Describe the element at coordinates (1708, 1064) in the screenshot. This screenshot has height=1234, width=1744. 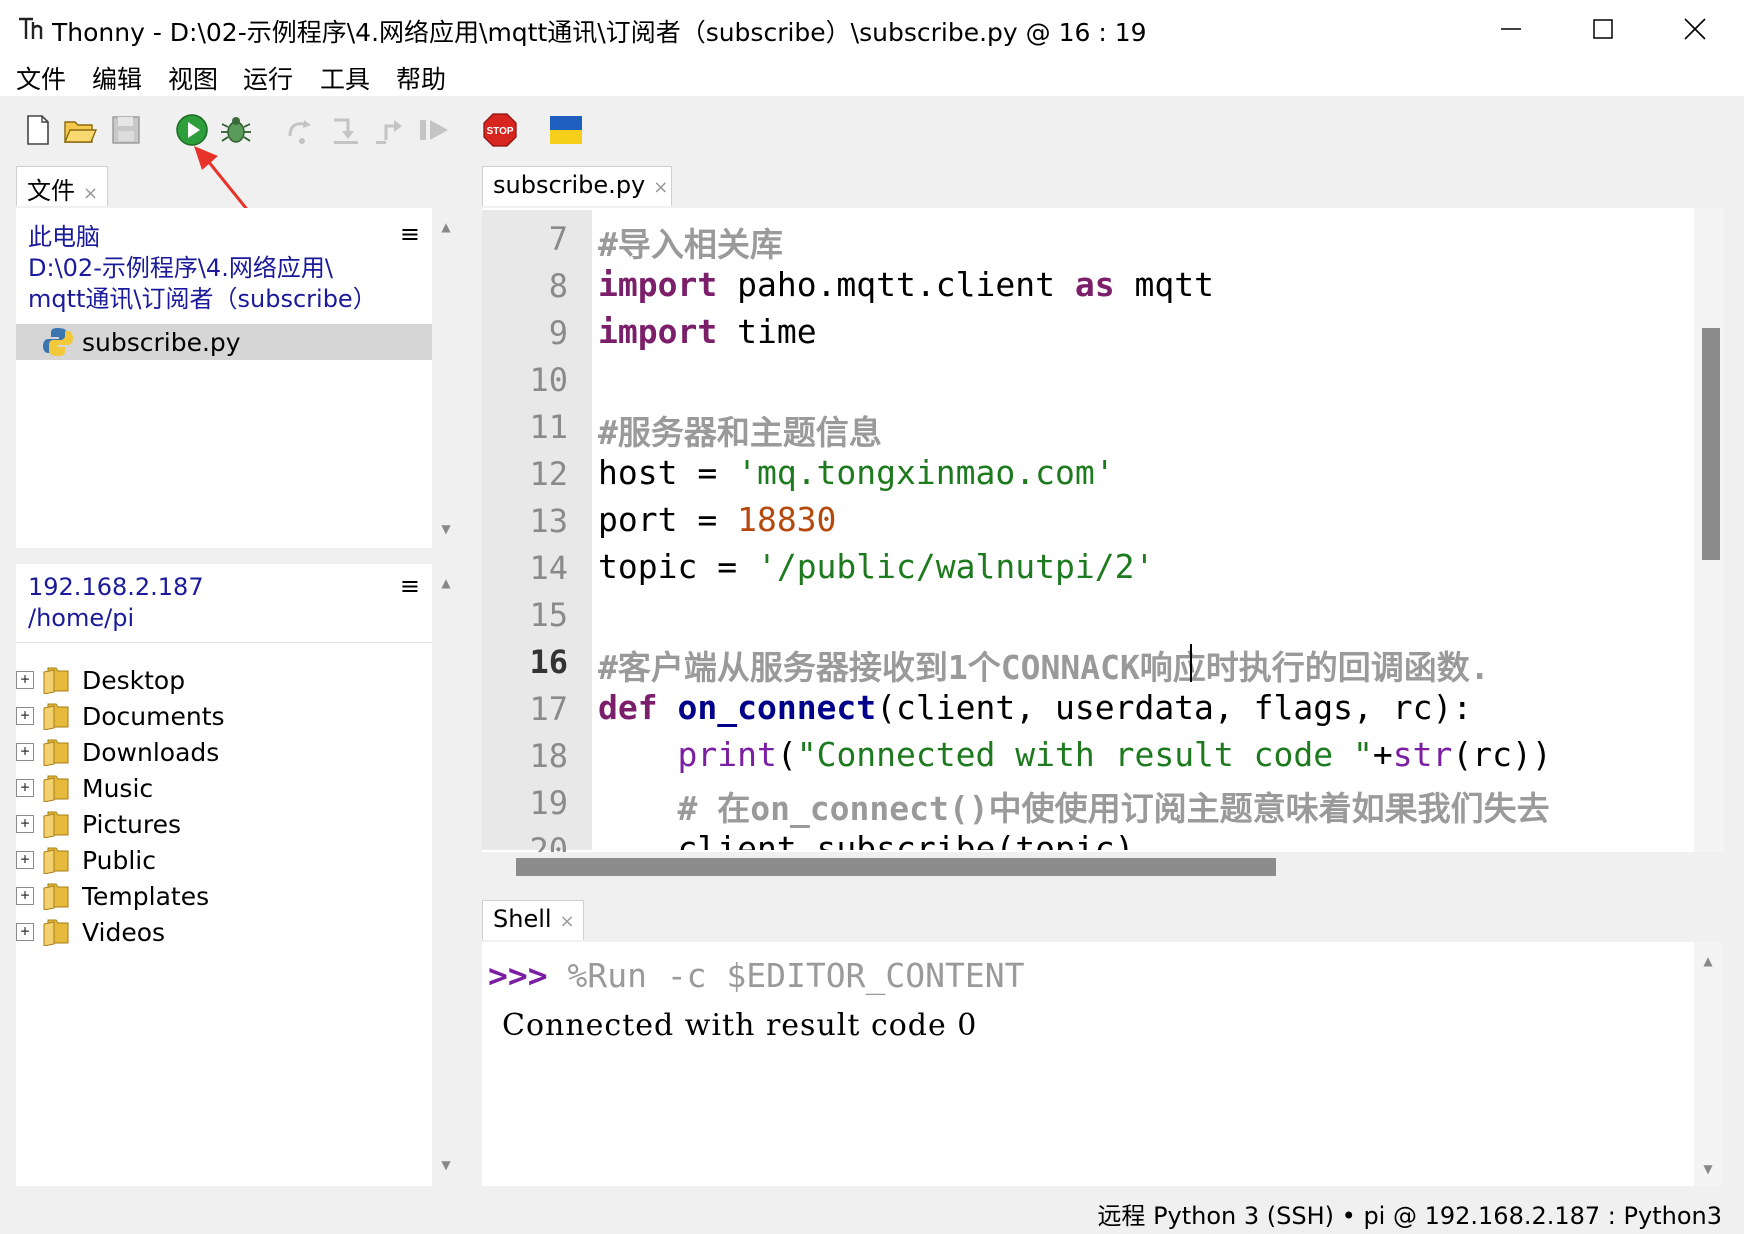
I see `shell-scrollbar: ▲ ▼` at that location.